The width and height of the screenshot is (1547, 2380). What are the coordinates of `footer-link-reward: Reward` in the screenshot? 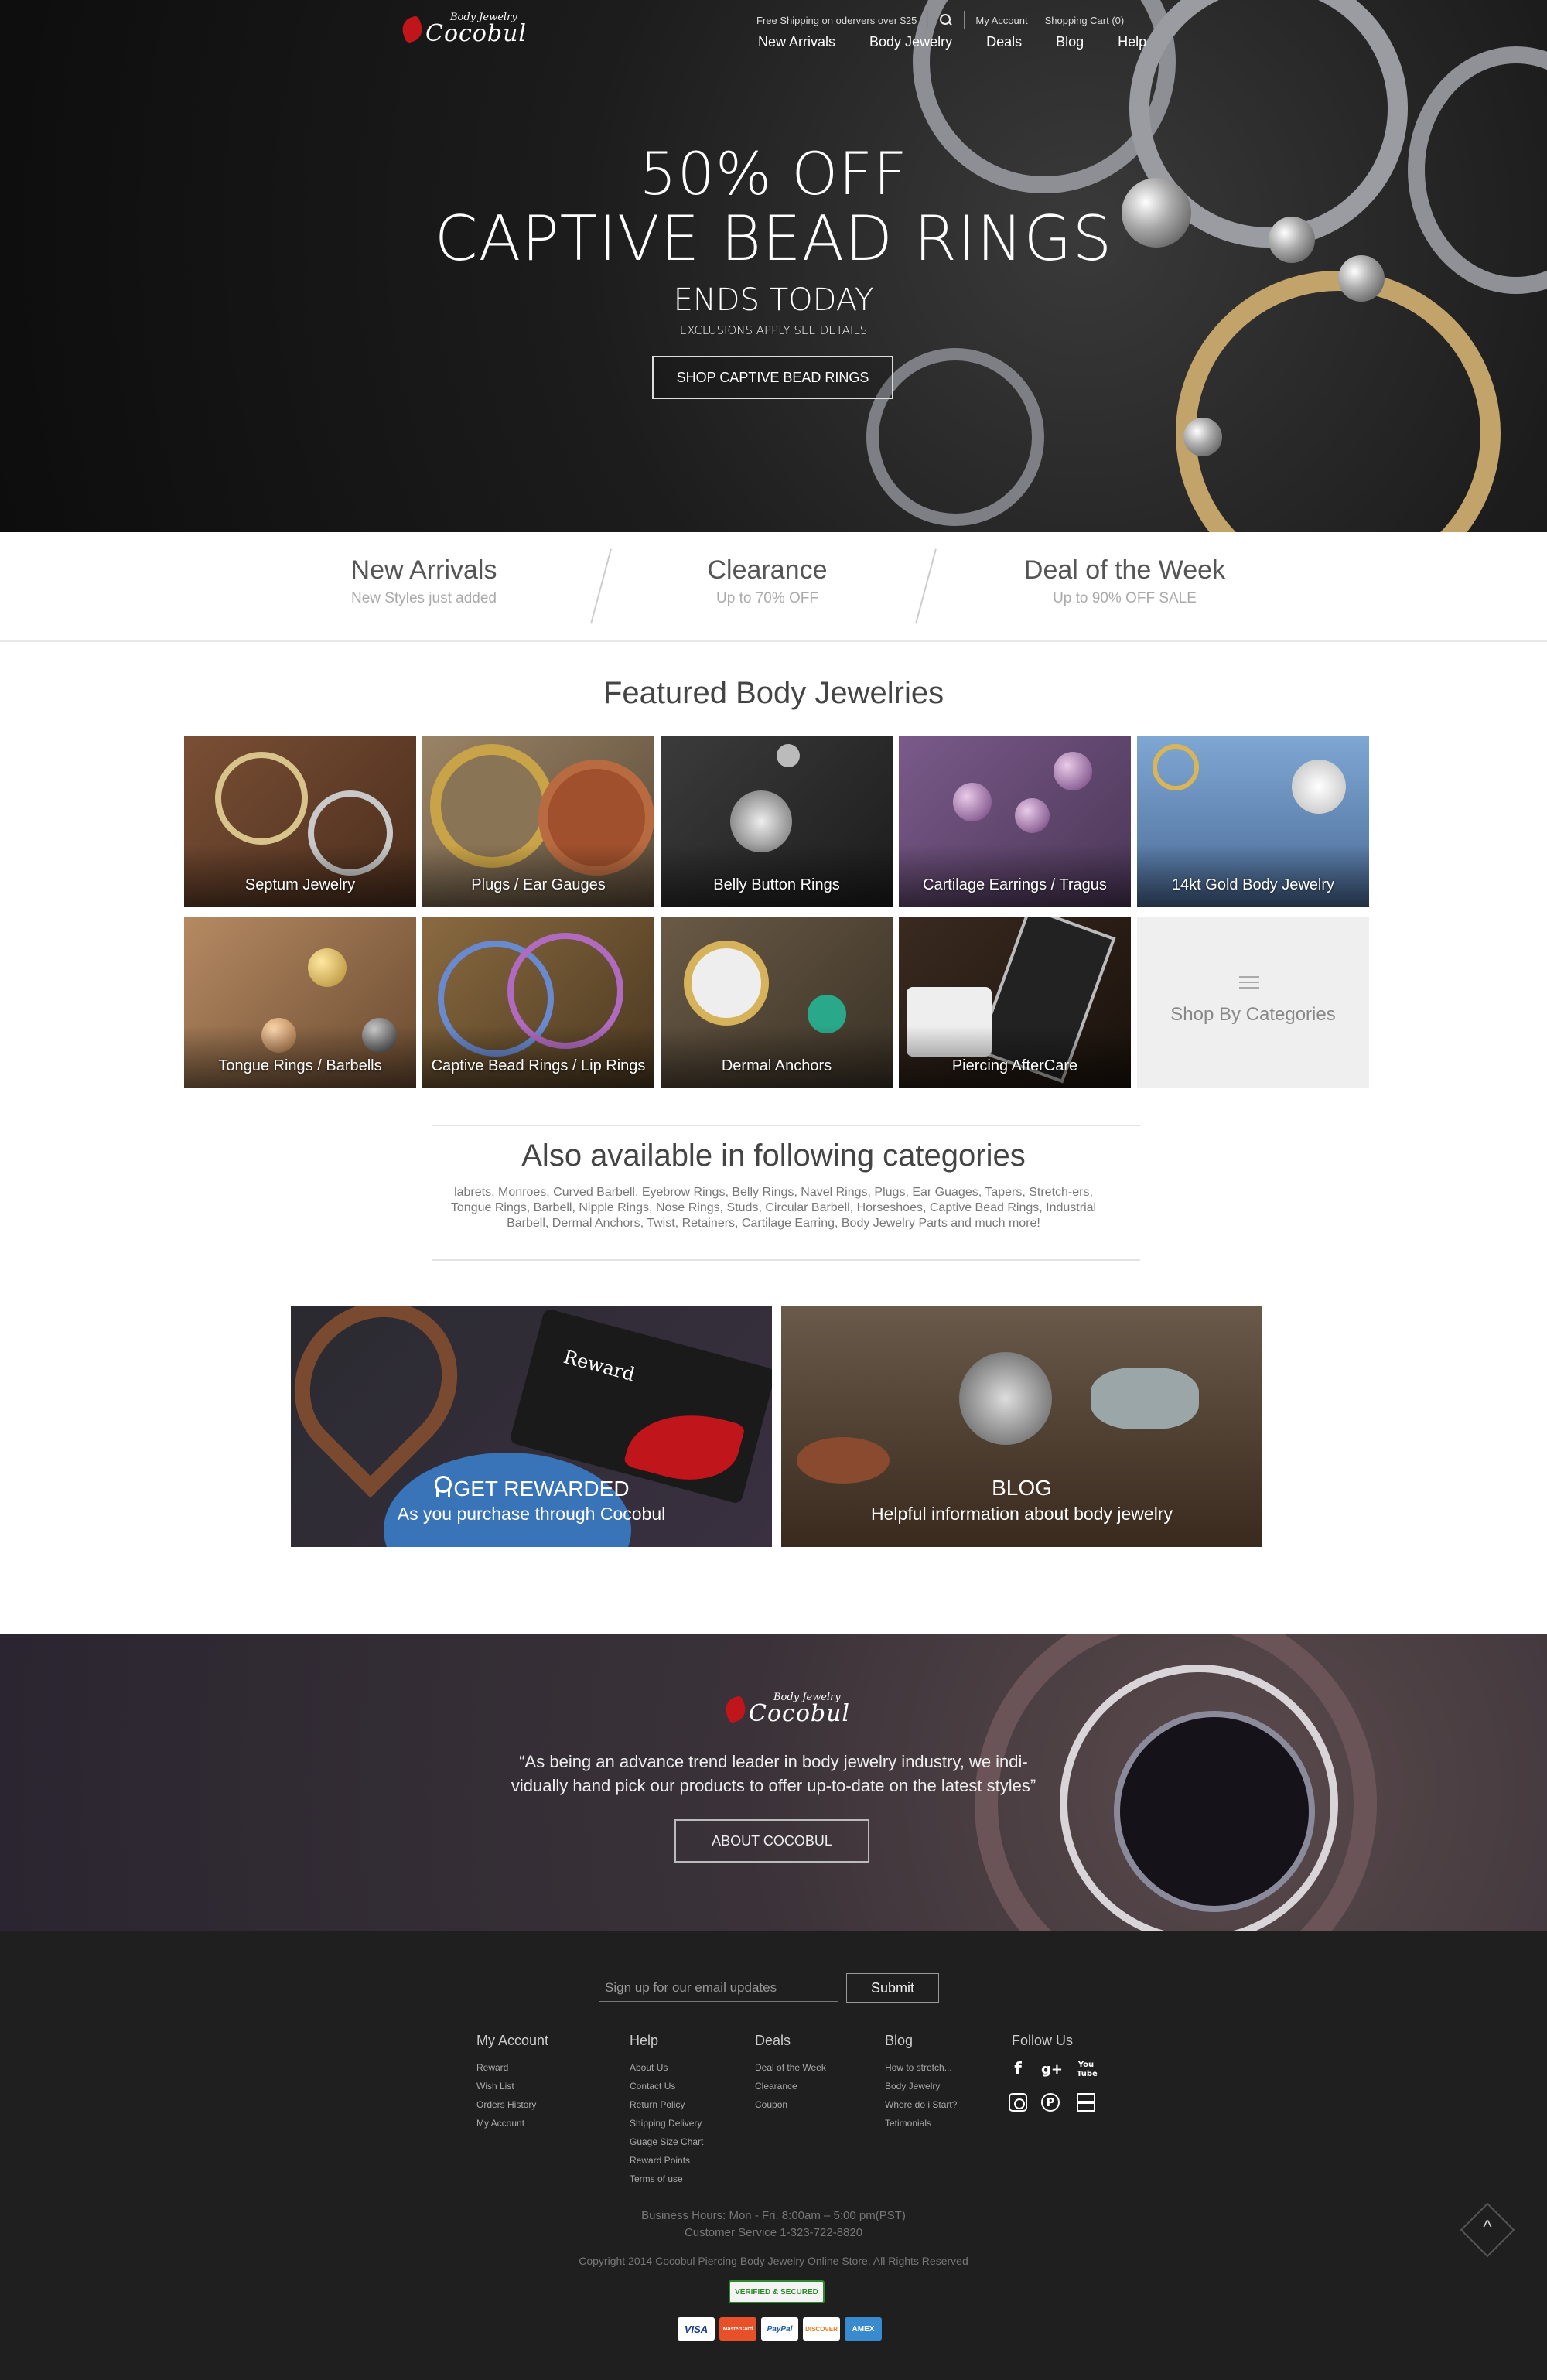 It's located at (512, 2068).